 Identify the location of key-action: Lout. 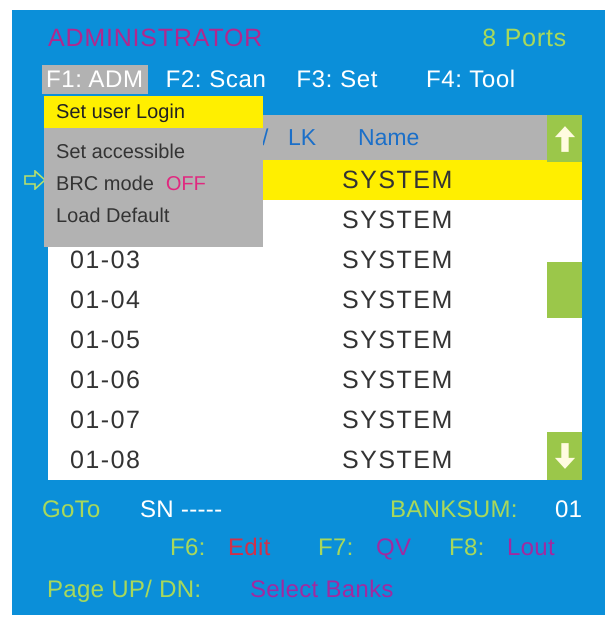
(531, 548).